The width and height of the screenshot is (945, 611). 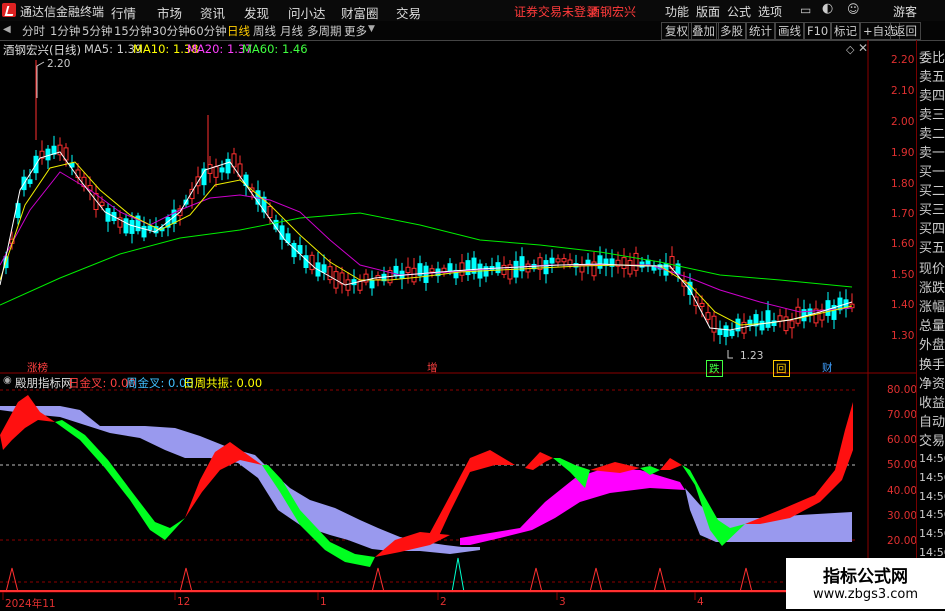 What do you see at coordinates (845, 31) in the screenshot?
I see `btn-mark: 标记` at bounding box center [845, 31].